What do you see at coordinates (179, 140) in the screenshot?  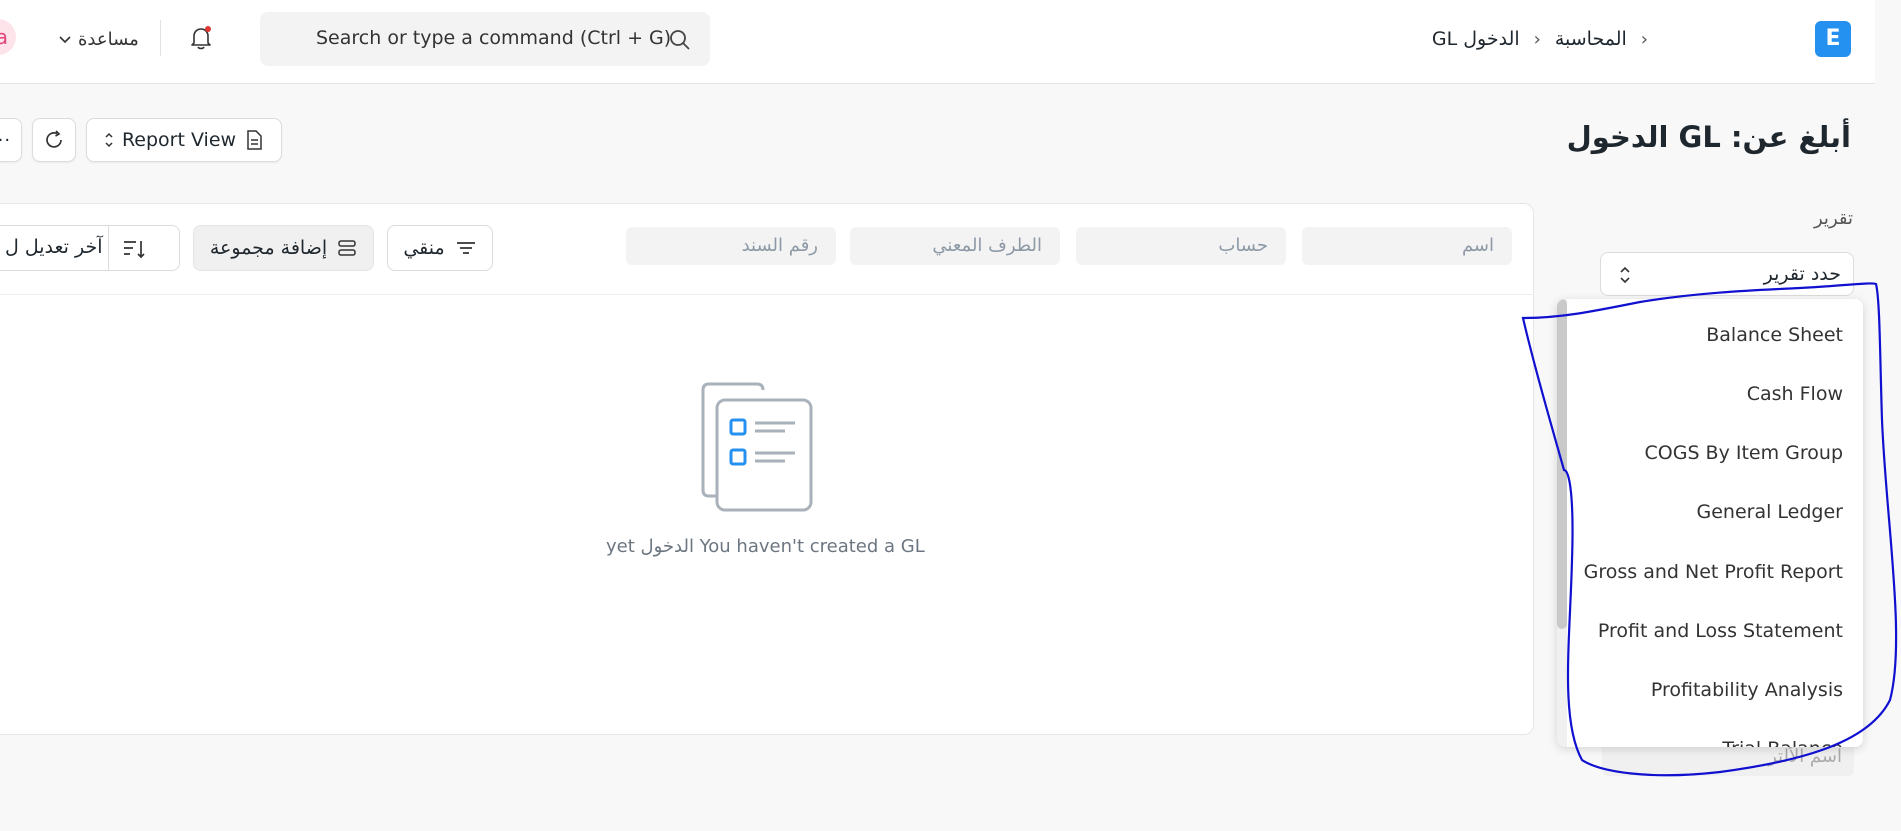 I see `report-view-label: Report View` at bounding box center [179, 140].